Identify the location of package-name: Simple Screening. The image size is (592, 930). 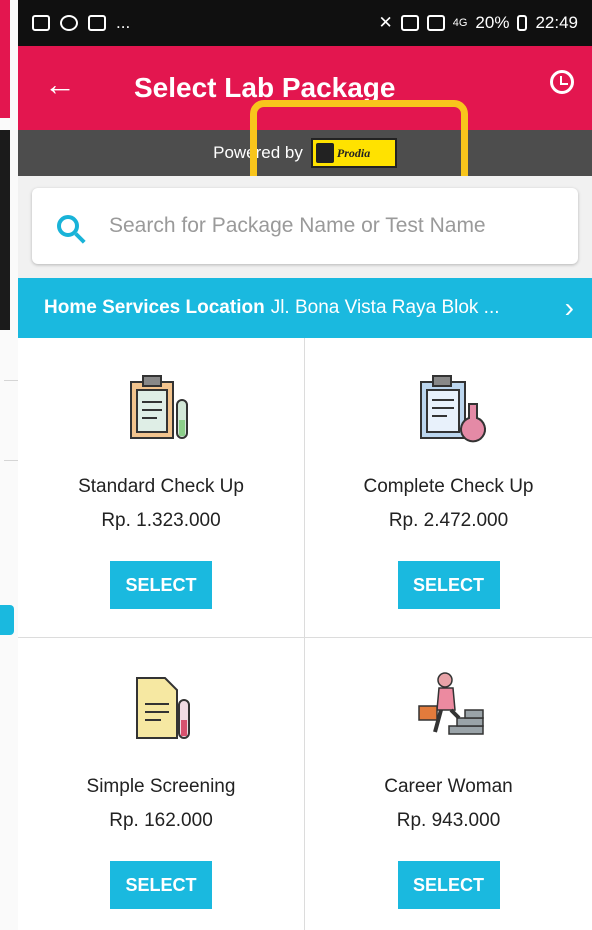
(161, 786).